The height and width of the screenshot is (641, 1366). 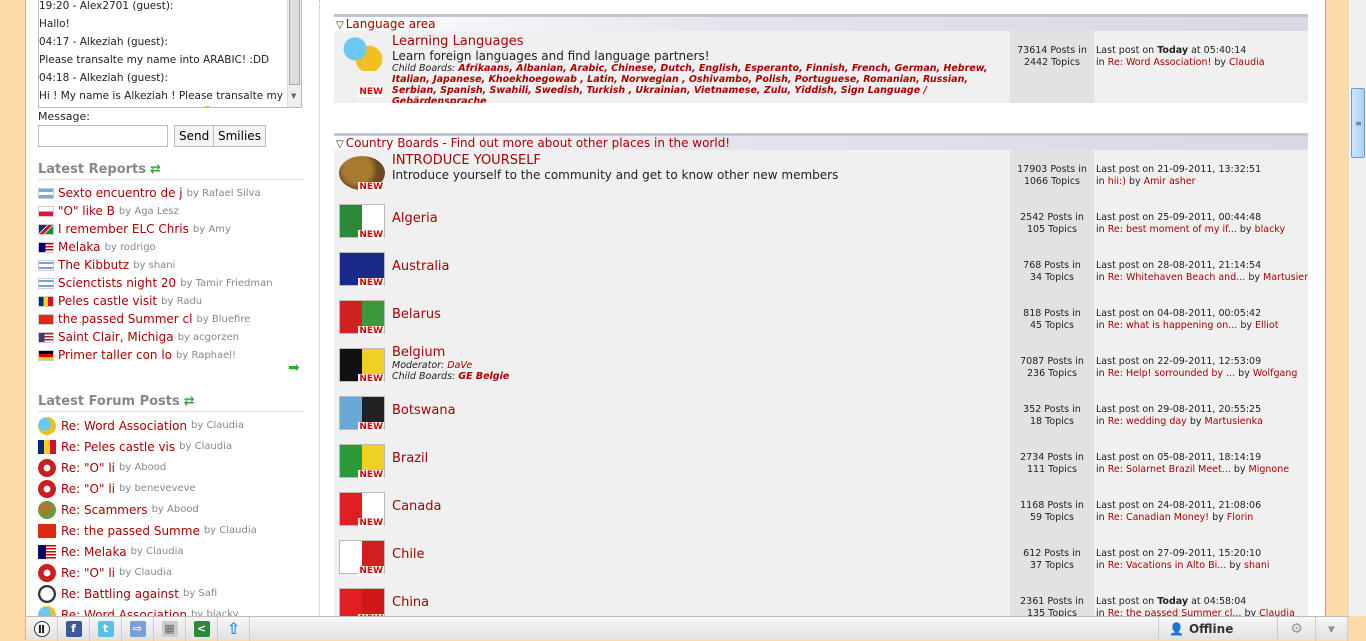 I want to click on board-name: Belgium, so click(x=700, y=352).